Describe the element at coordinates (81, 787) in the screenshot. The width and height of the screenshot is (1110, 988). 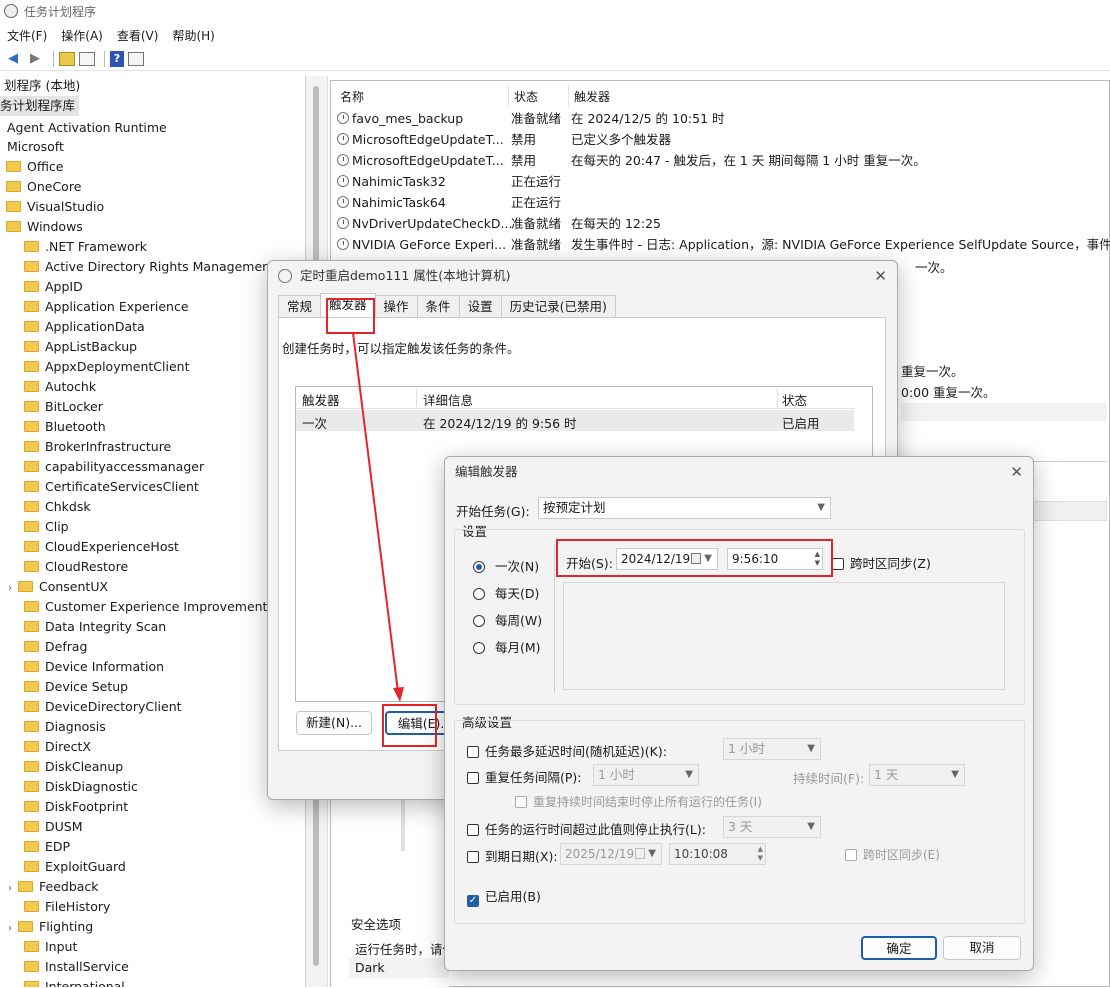
I see `tree-folder: DiskDiagnostic` at that location.